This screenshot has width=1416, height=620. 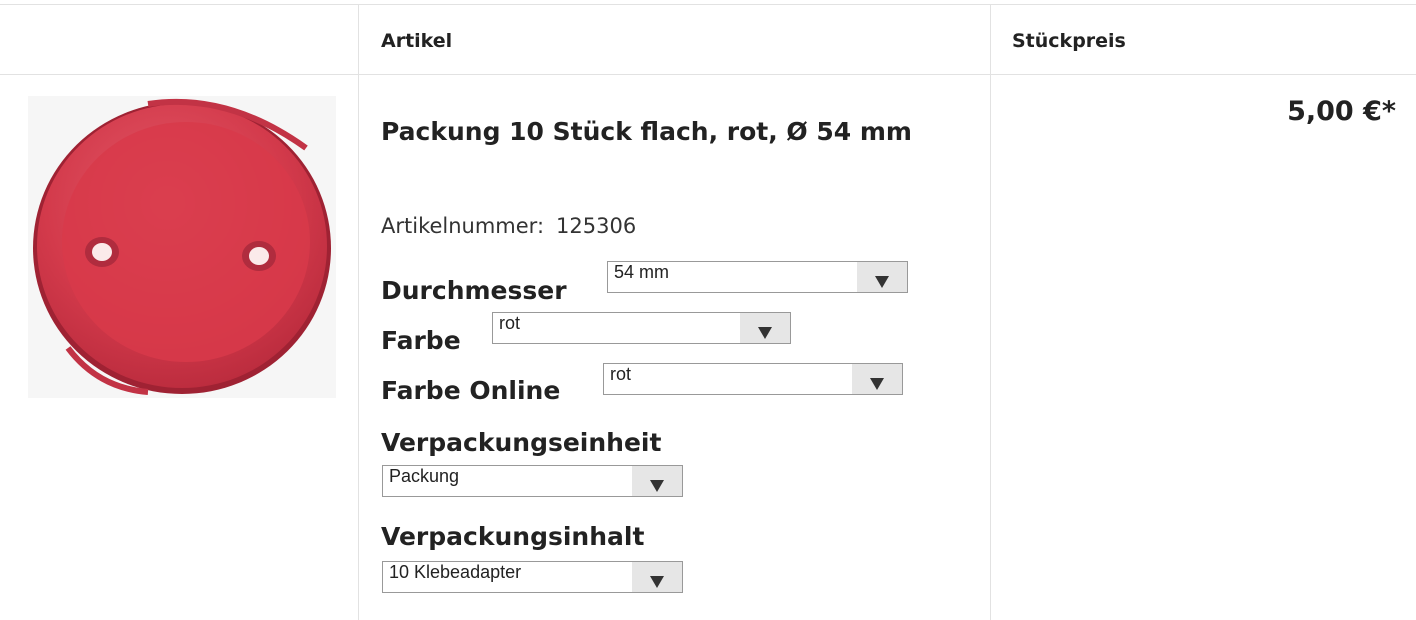 I want to click on column-header-price: Stückpreis, so click(x=1069, y=41).